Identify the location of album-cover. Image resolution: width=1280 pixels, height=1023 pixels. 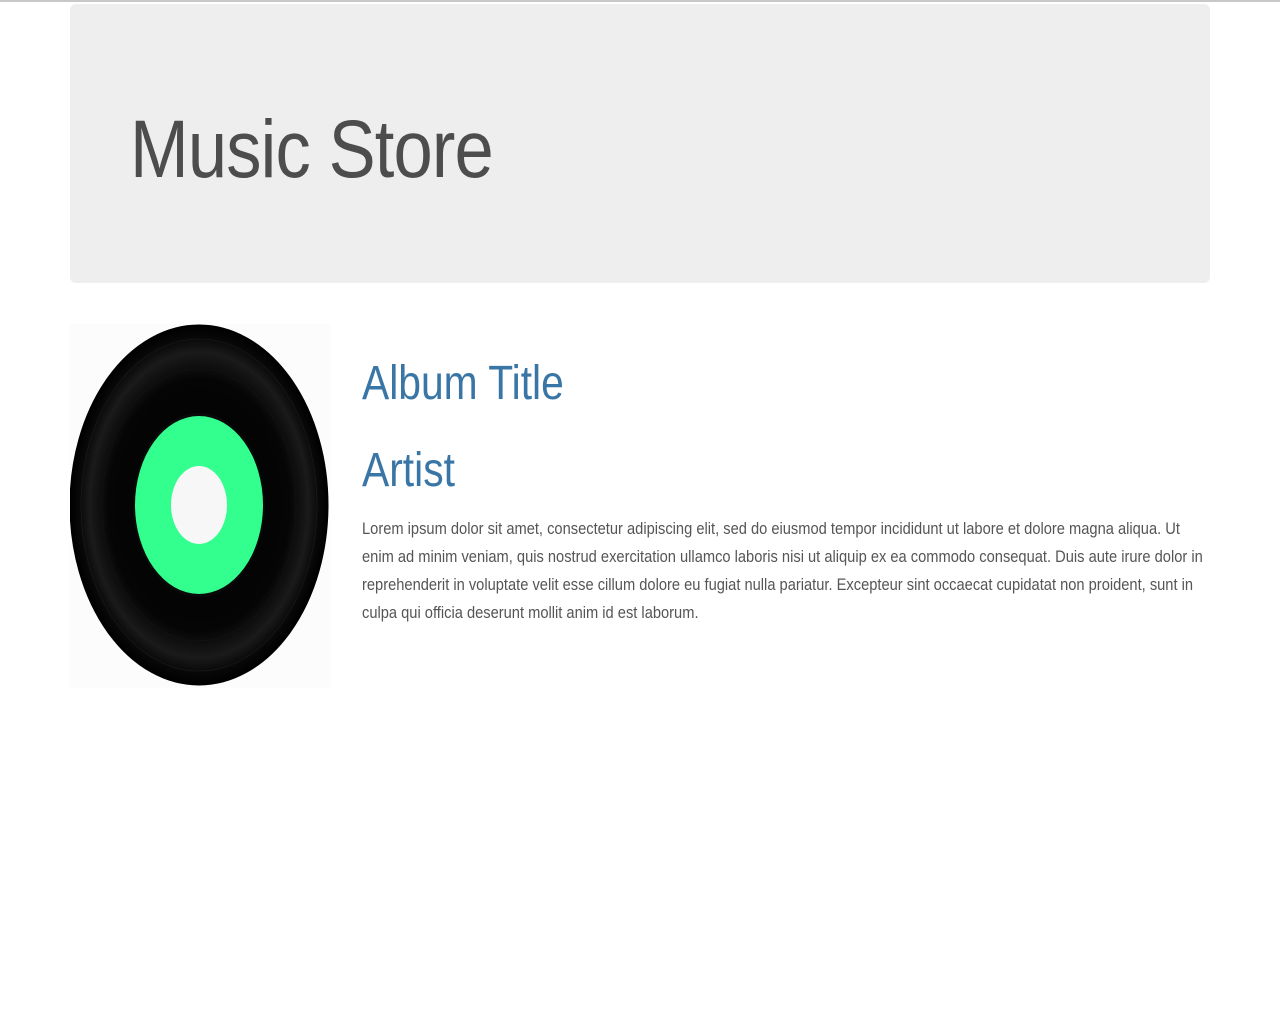
(200, 506).